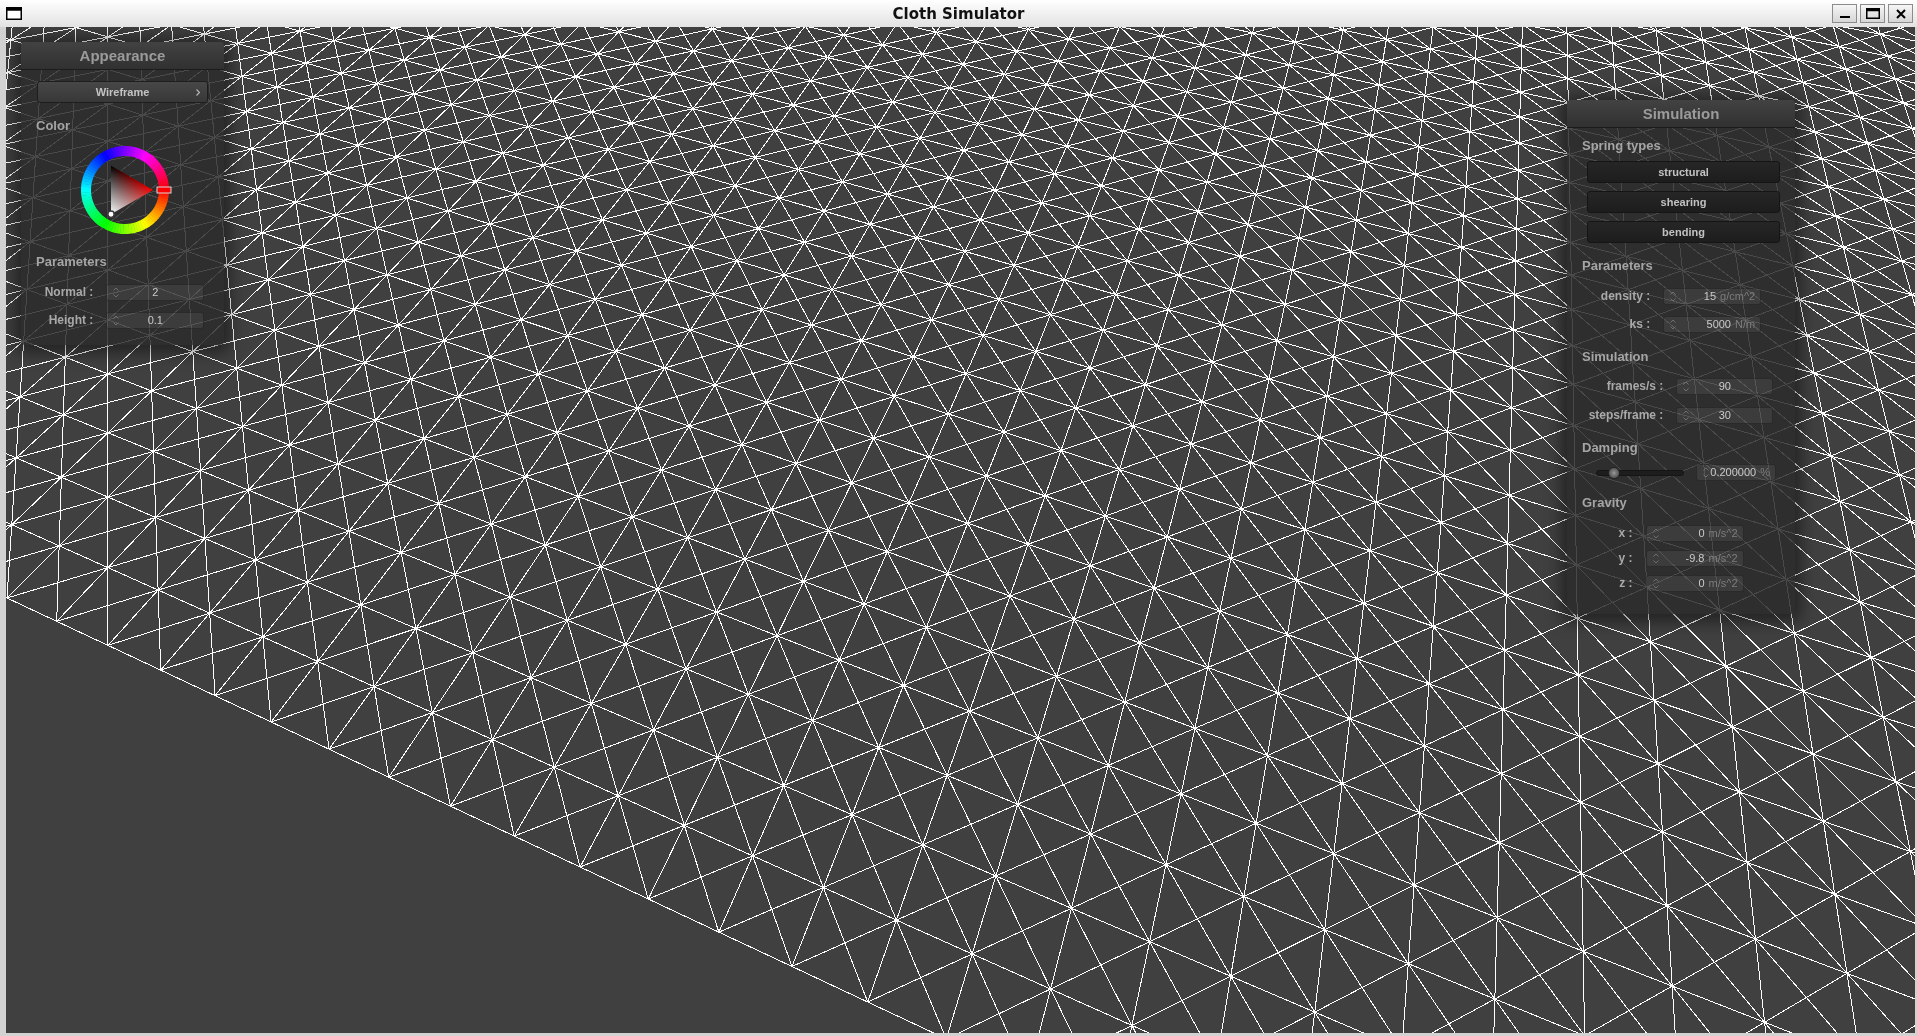 This screenshot has width=1917, height=1036. I want to click on section-label: Damping, so click(1610, 448).